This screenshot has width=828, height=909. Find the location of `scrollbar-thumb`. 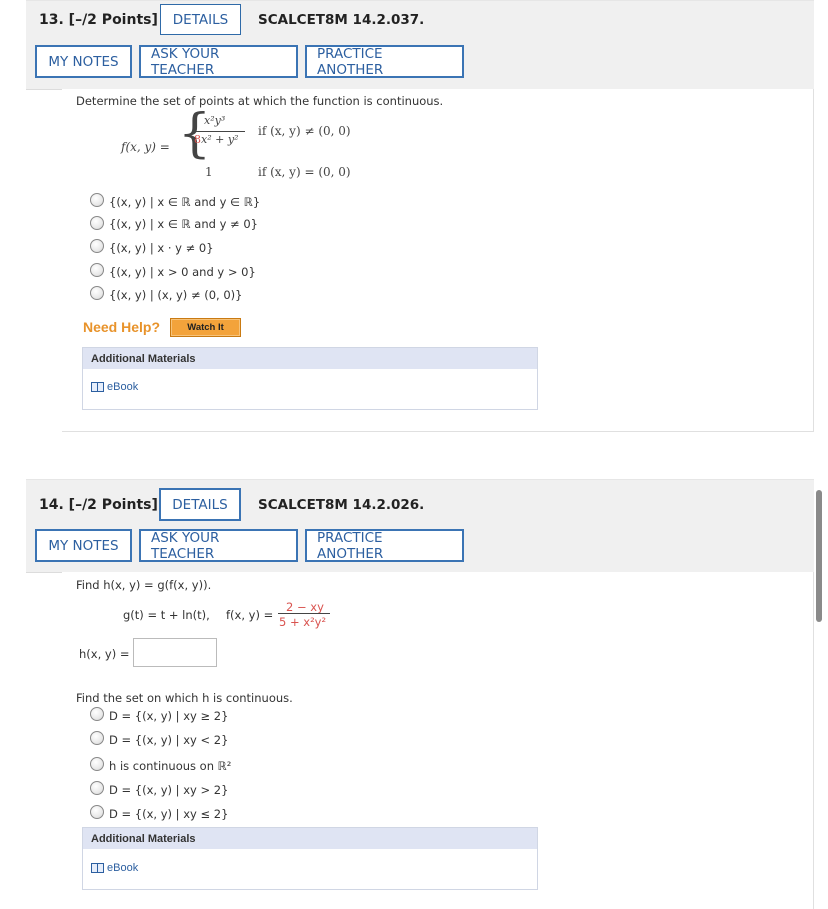

scrollbar-thumb is located at coordinates (819, 556).